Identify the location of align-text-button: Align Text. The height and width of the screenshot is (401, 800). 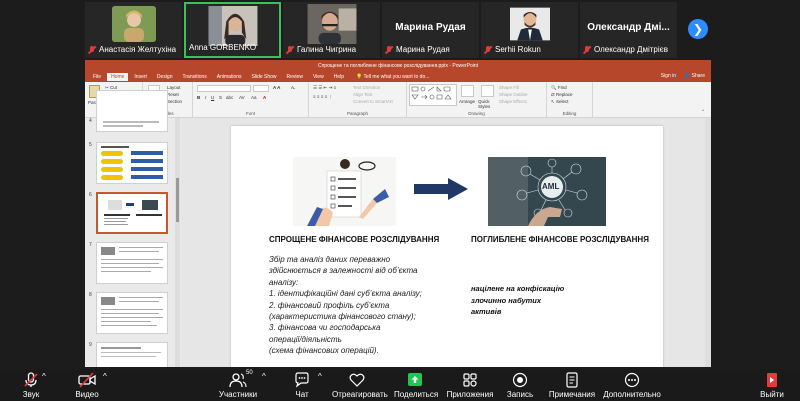
(362, 94).